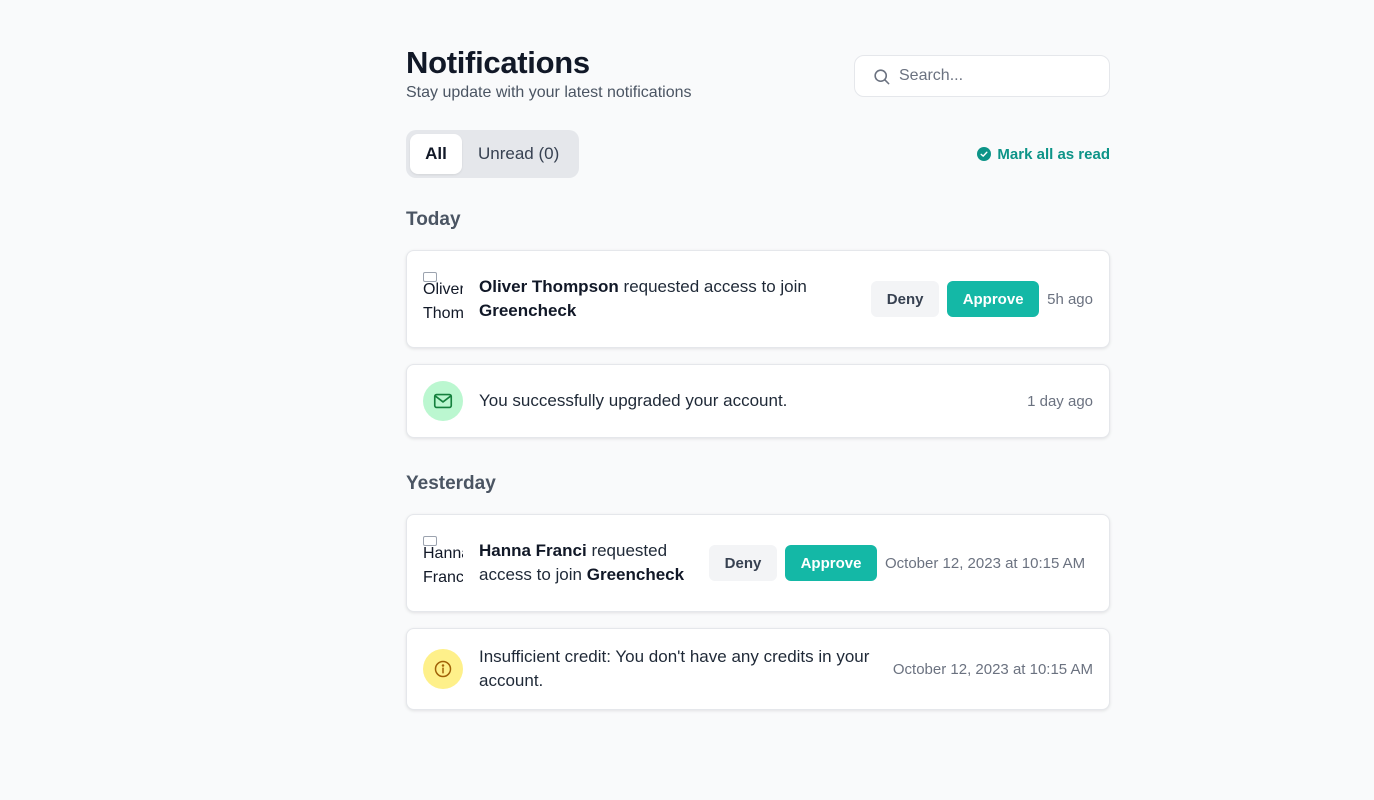 The image size is (1374, 800). I want to click on avatar: Oliver Thompson, so click(443, 302).